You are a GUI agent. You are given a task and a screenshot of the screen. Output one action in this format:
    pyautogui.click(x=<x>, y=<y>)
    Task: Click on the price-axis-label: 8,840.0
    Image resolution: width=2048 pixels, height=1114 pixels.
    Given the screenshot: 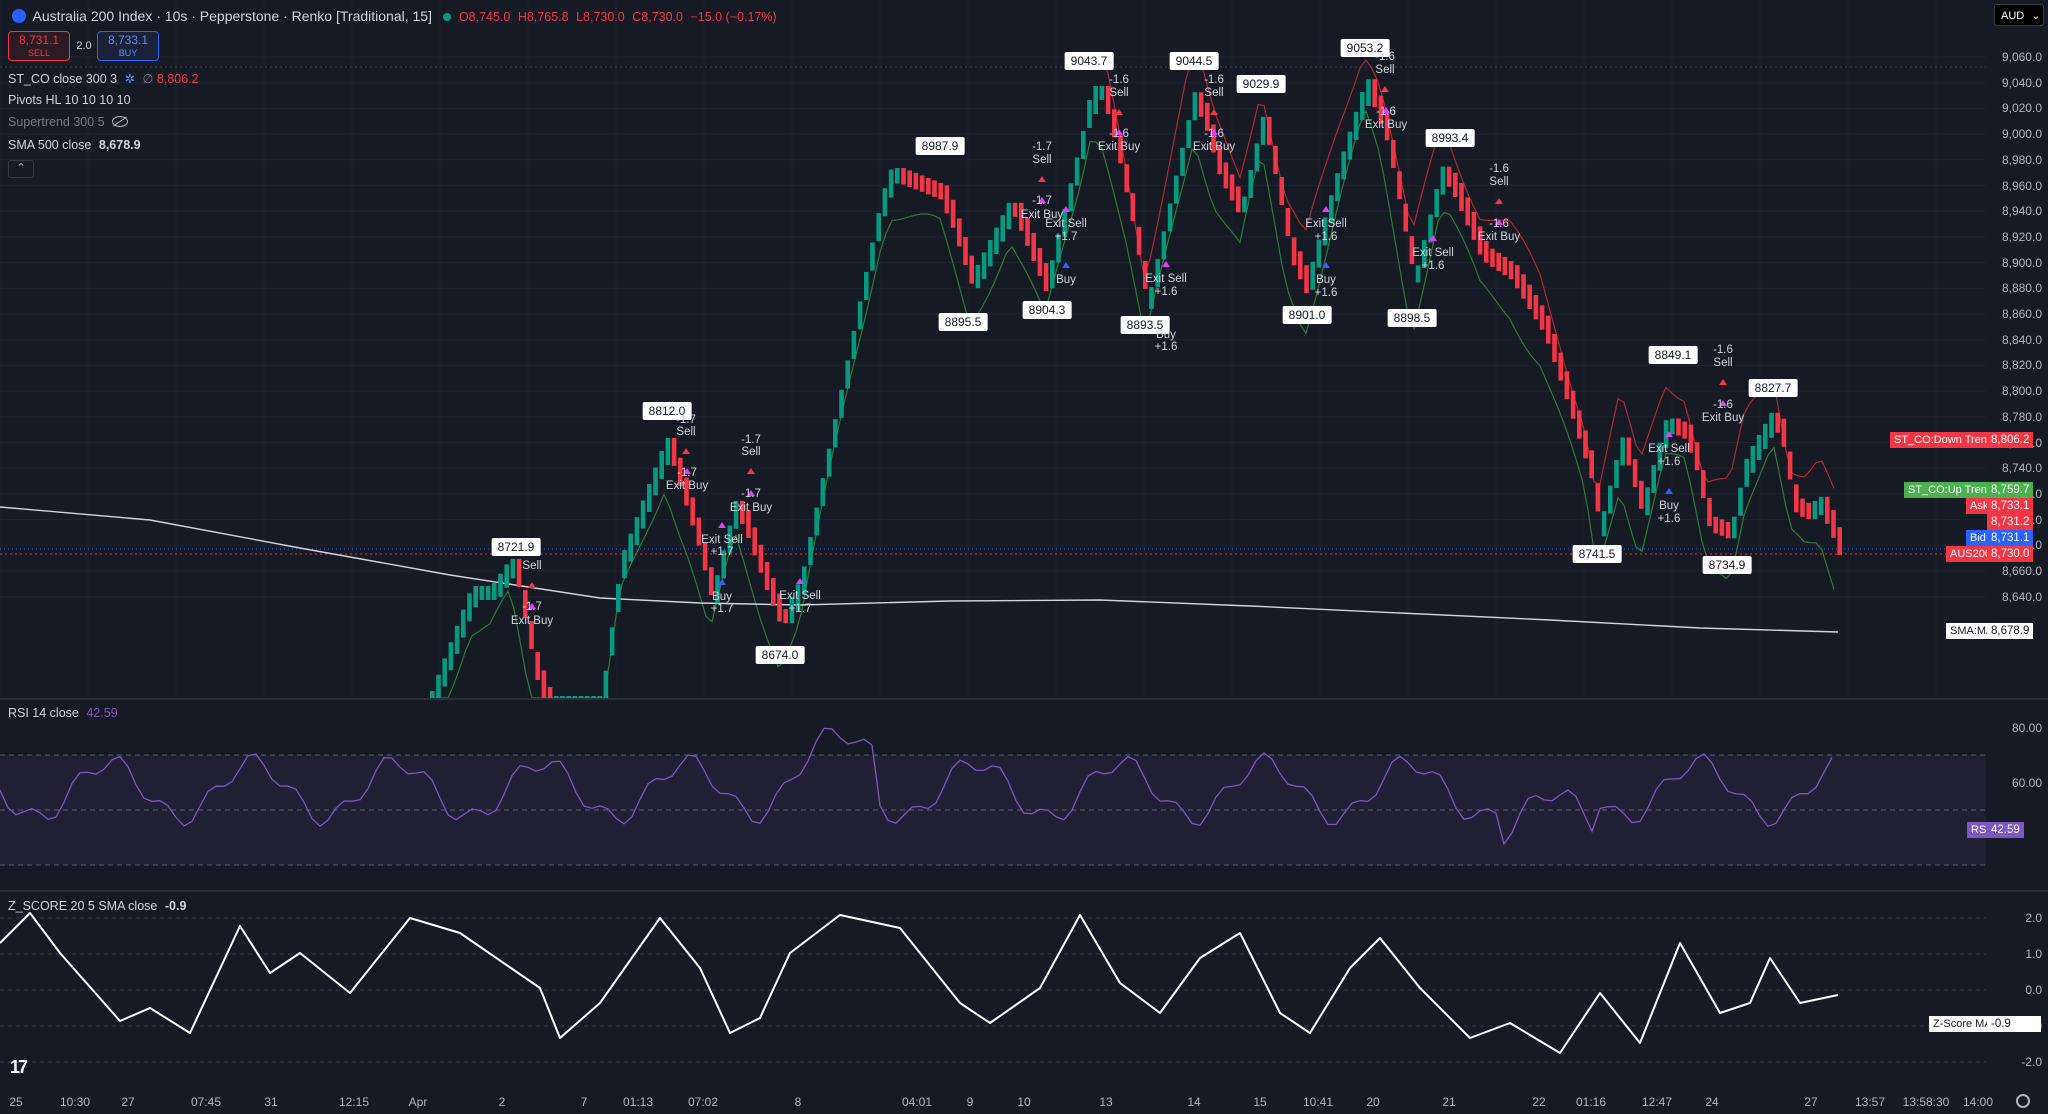 What is the action you would take?
    pyautogui.click(x=2021, y=339)
    